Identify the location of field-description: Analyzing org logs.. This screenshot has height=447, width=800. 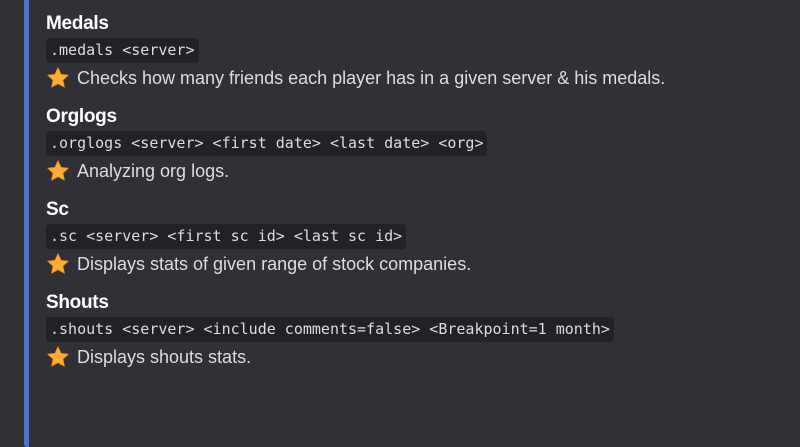
(418, 171).